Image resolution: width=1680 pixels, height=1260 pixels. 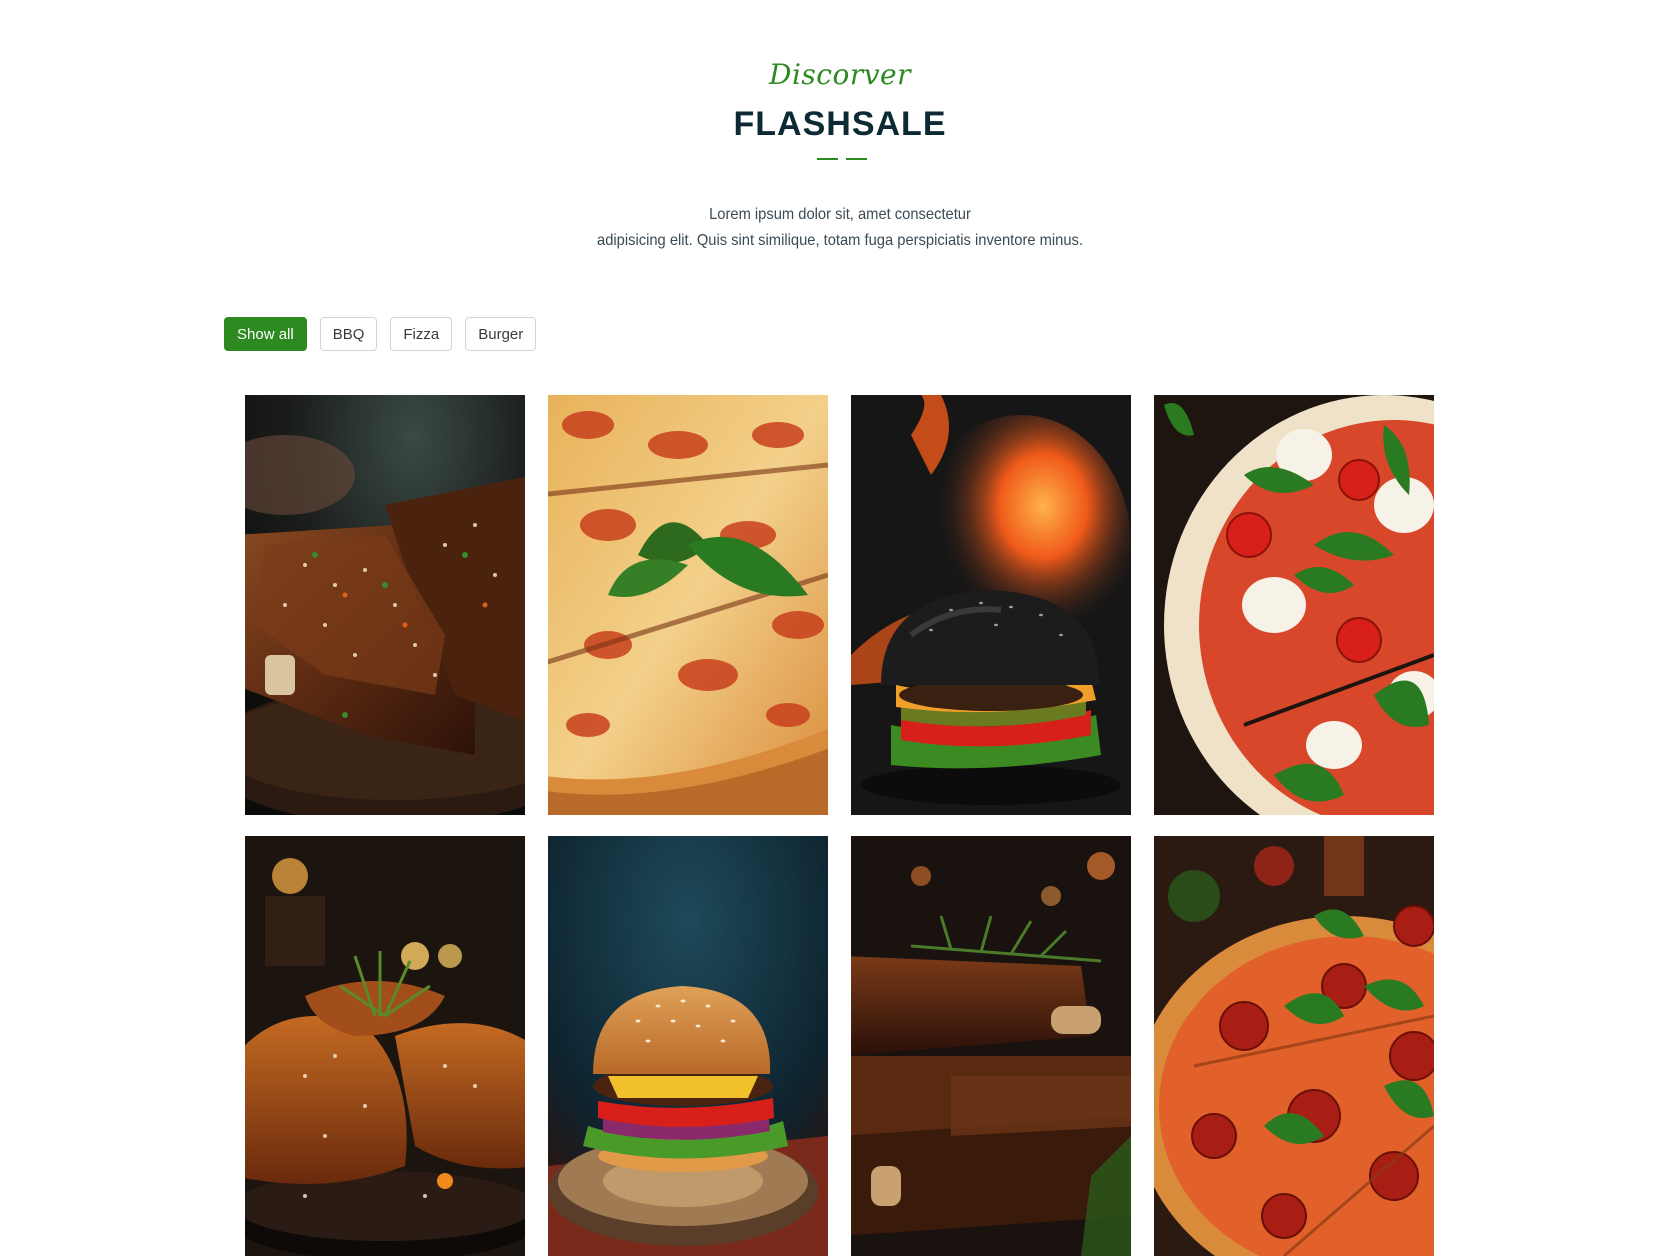 I want to click on pizza-slices-photo, so click(x=688, y=605).